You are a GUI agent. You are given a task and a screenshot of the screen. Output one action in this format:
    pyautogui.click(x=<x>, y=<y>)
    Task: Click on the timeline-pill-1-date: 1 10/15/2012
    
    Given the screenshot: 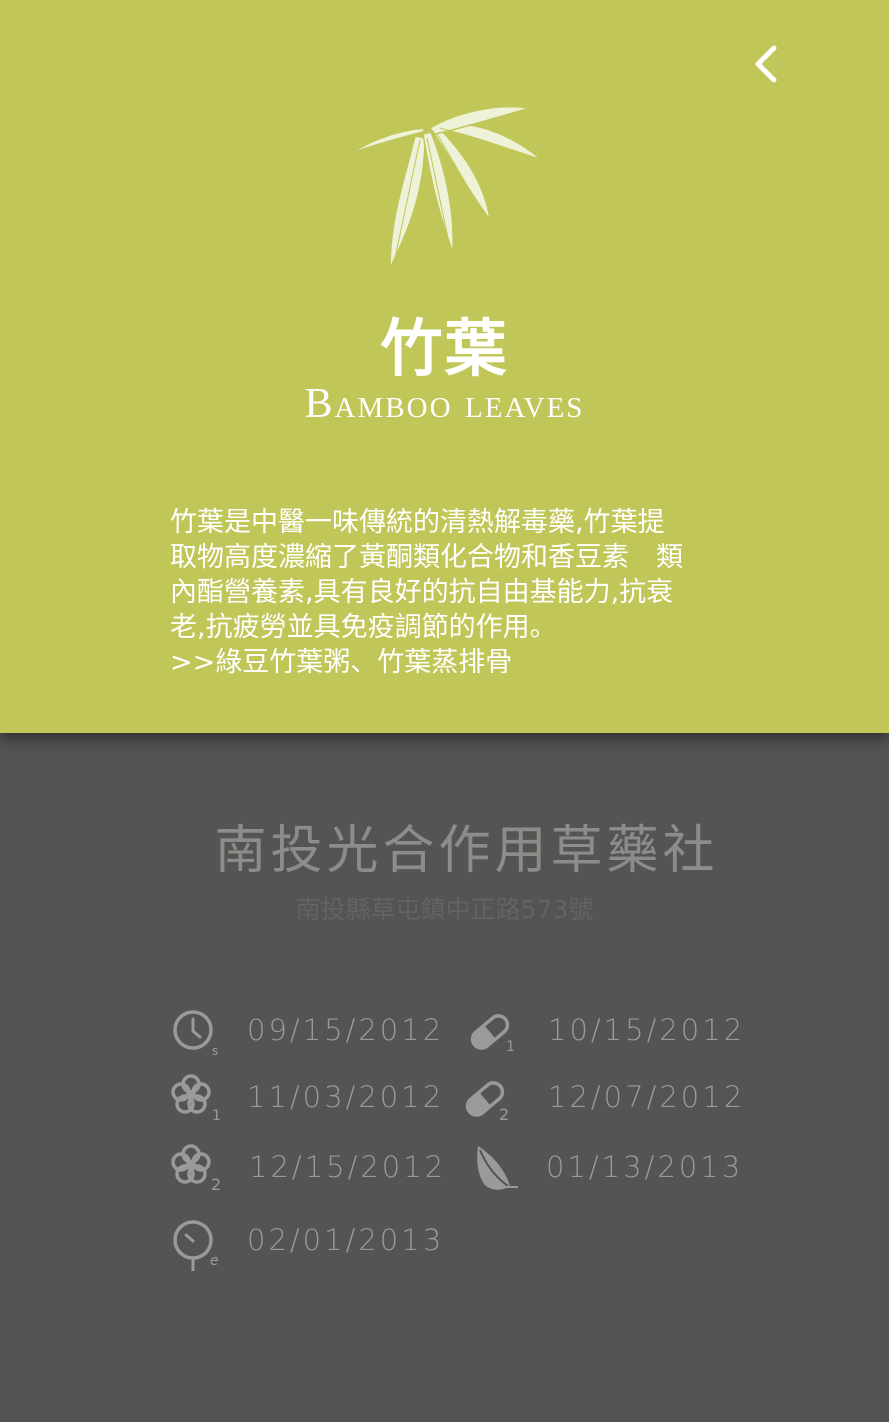 What is the action you would take?
    pyautogui.click(x=605, y=1030)
    